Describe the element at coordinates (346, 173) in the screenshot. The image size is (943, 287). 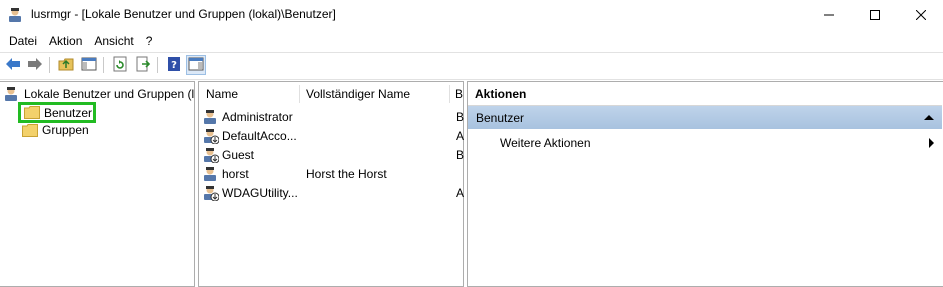
I see `user-full-name: Horst the Horst` at that location.